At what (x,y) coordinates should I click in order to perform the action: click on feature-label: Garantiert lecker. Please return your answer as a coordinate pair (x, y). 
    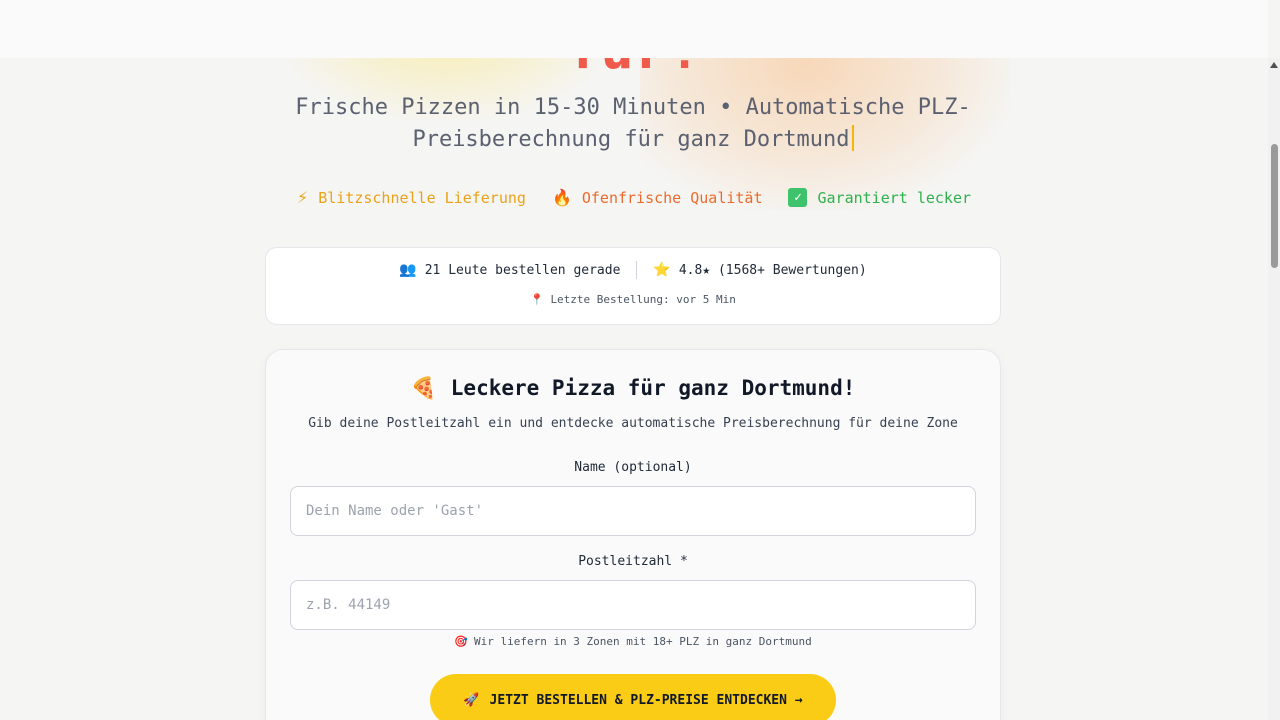
    Looking at the image, I should click on (894, 197).